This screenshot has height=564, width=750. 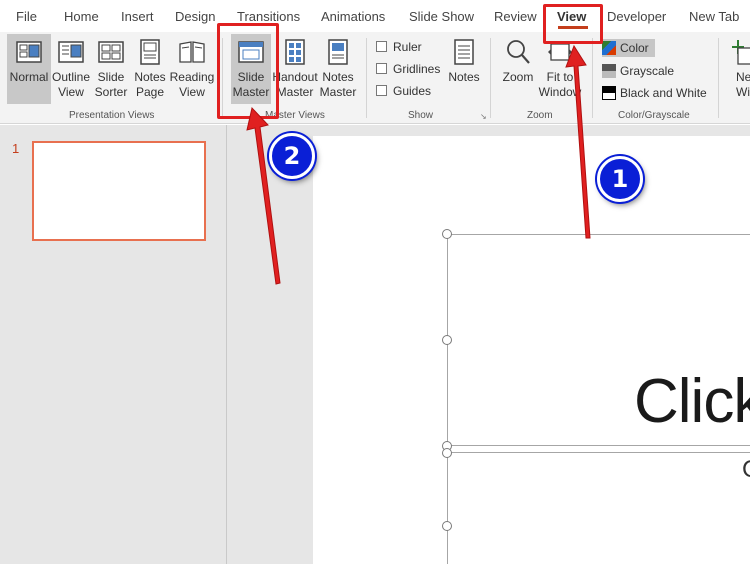 What do you see at coordinates (464, 52) in the screenshot?
I see `notes-icon` at bounding box center [464, 52].